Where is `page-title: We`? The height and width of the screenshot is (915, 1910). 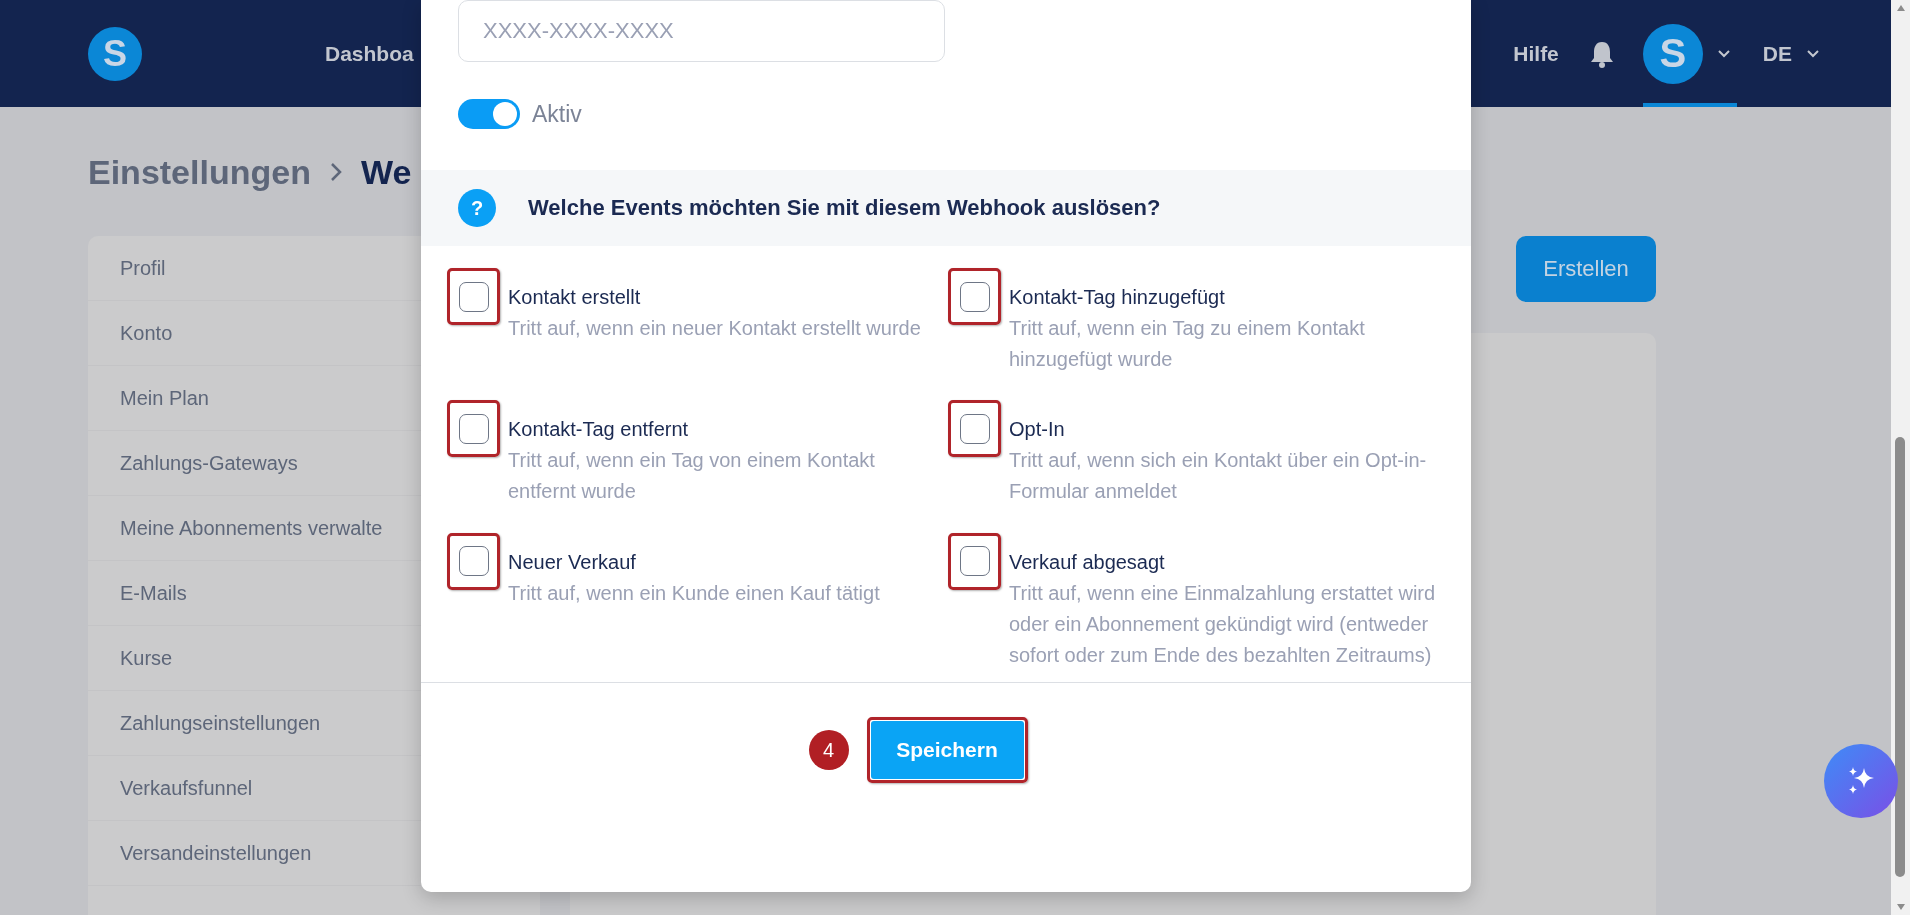
page-title: We is located at coordinates (386, 172).